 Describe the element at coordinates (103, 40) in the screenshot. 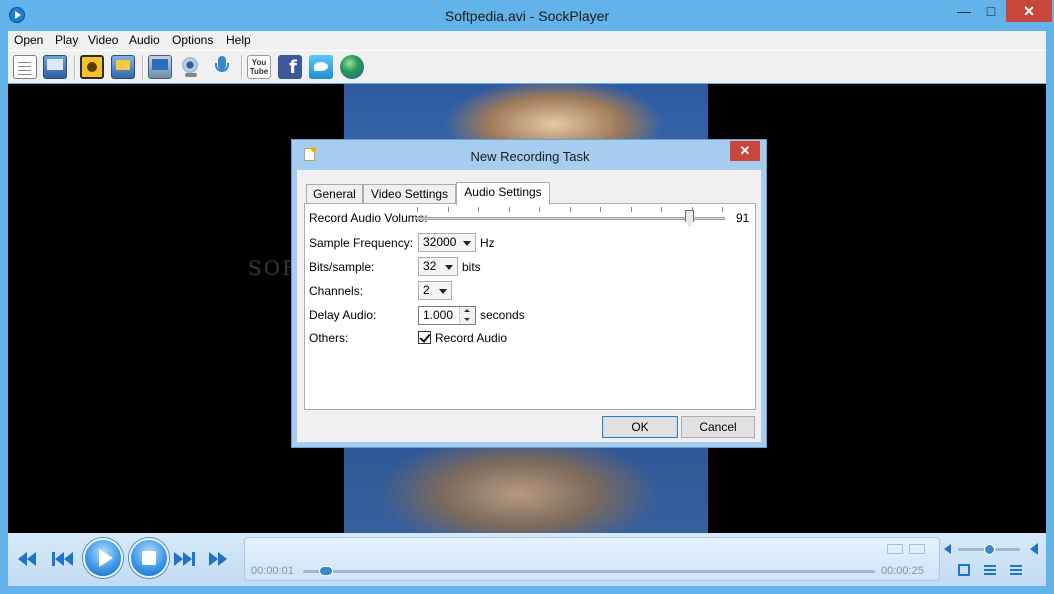

I see `menu-video: Video` at that location.